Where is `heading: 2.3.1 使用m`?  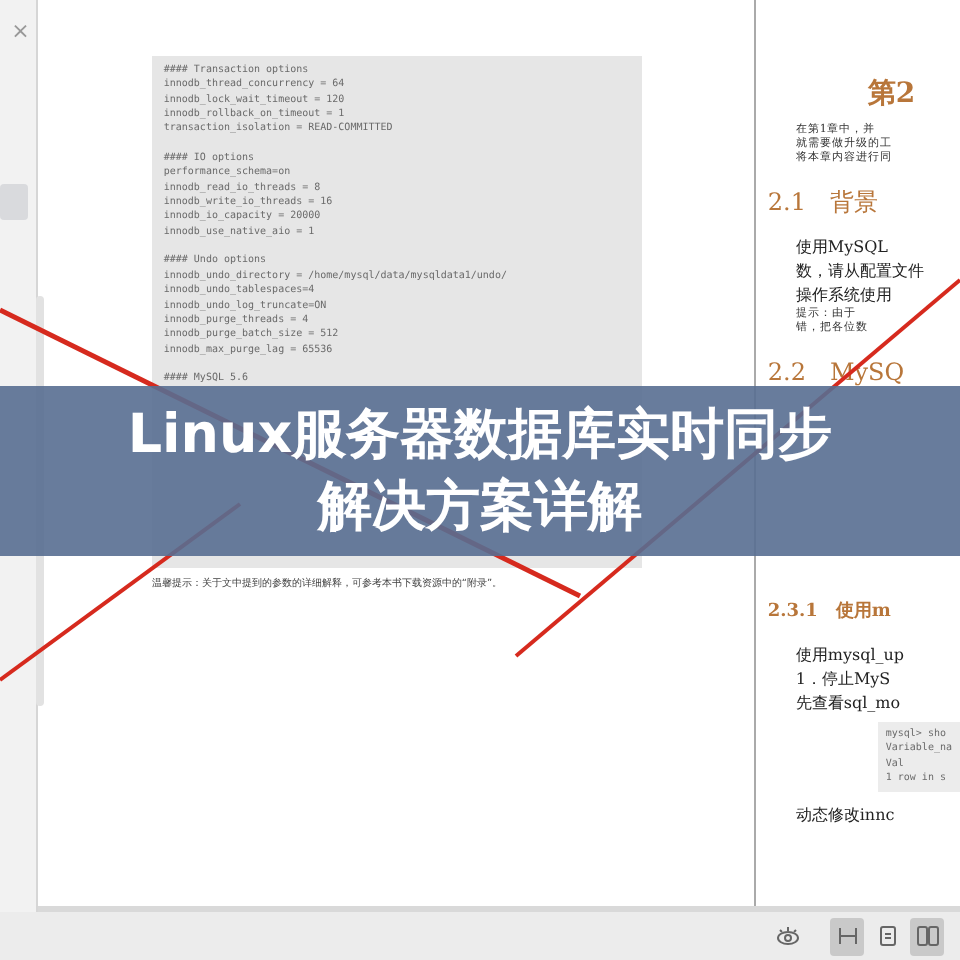 heading: 2.3.1 使用m is located at coordinates (830, 611).